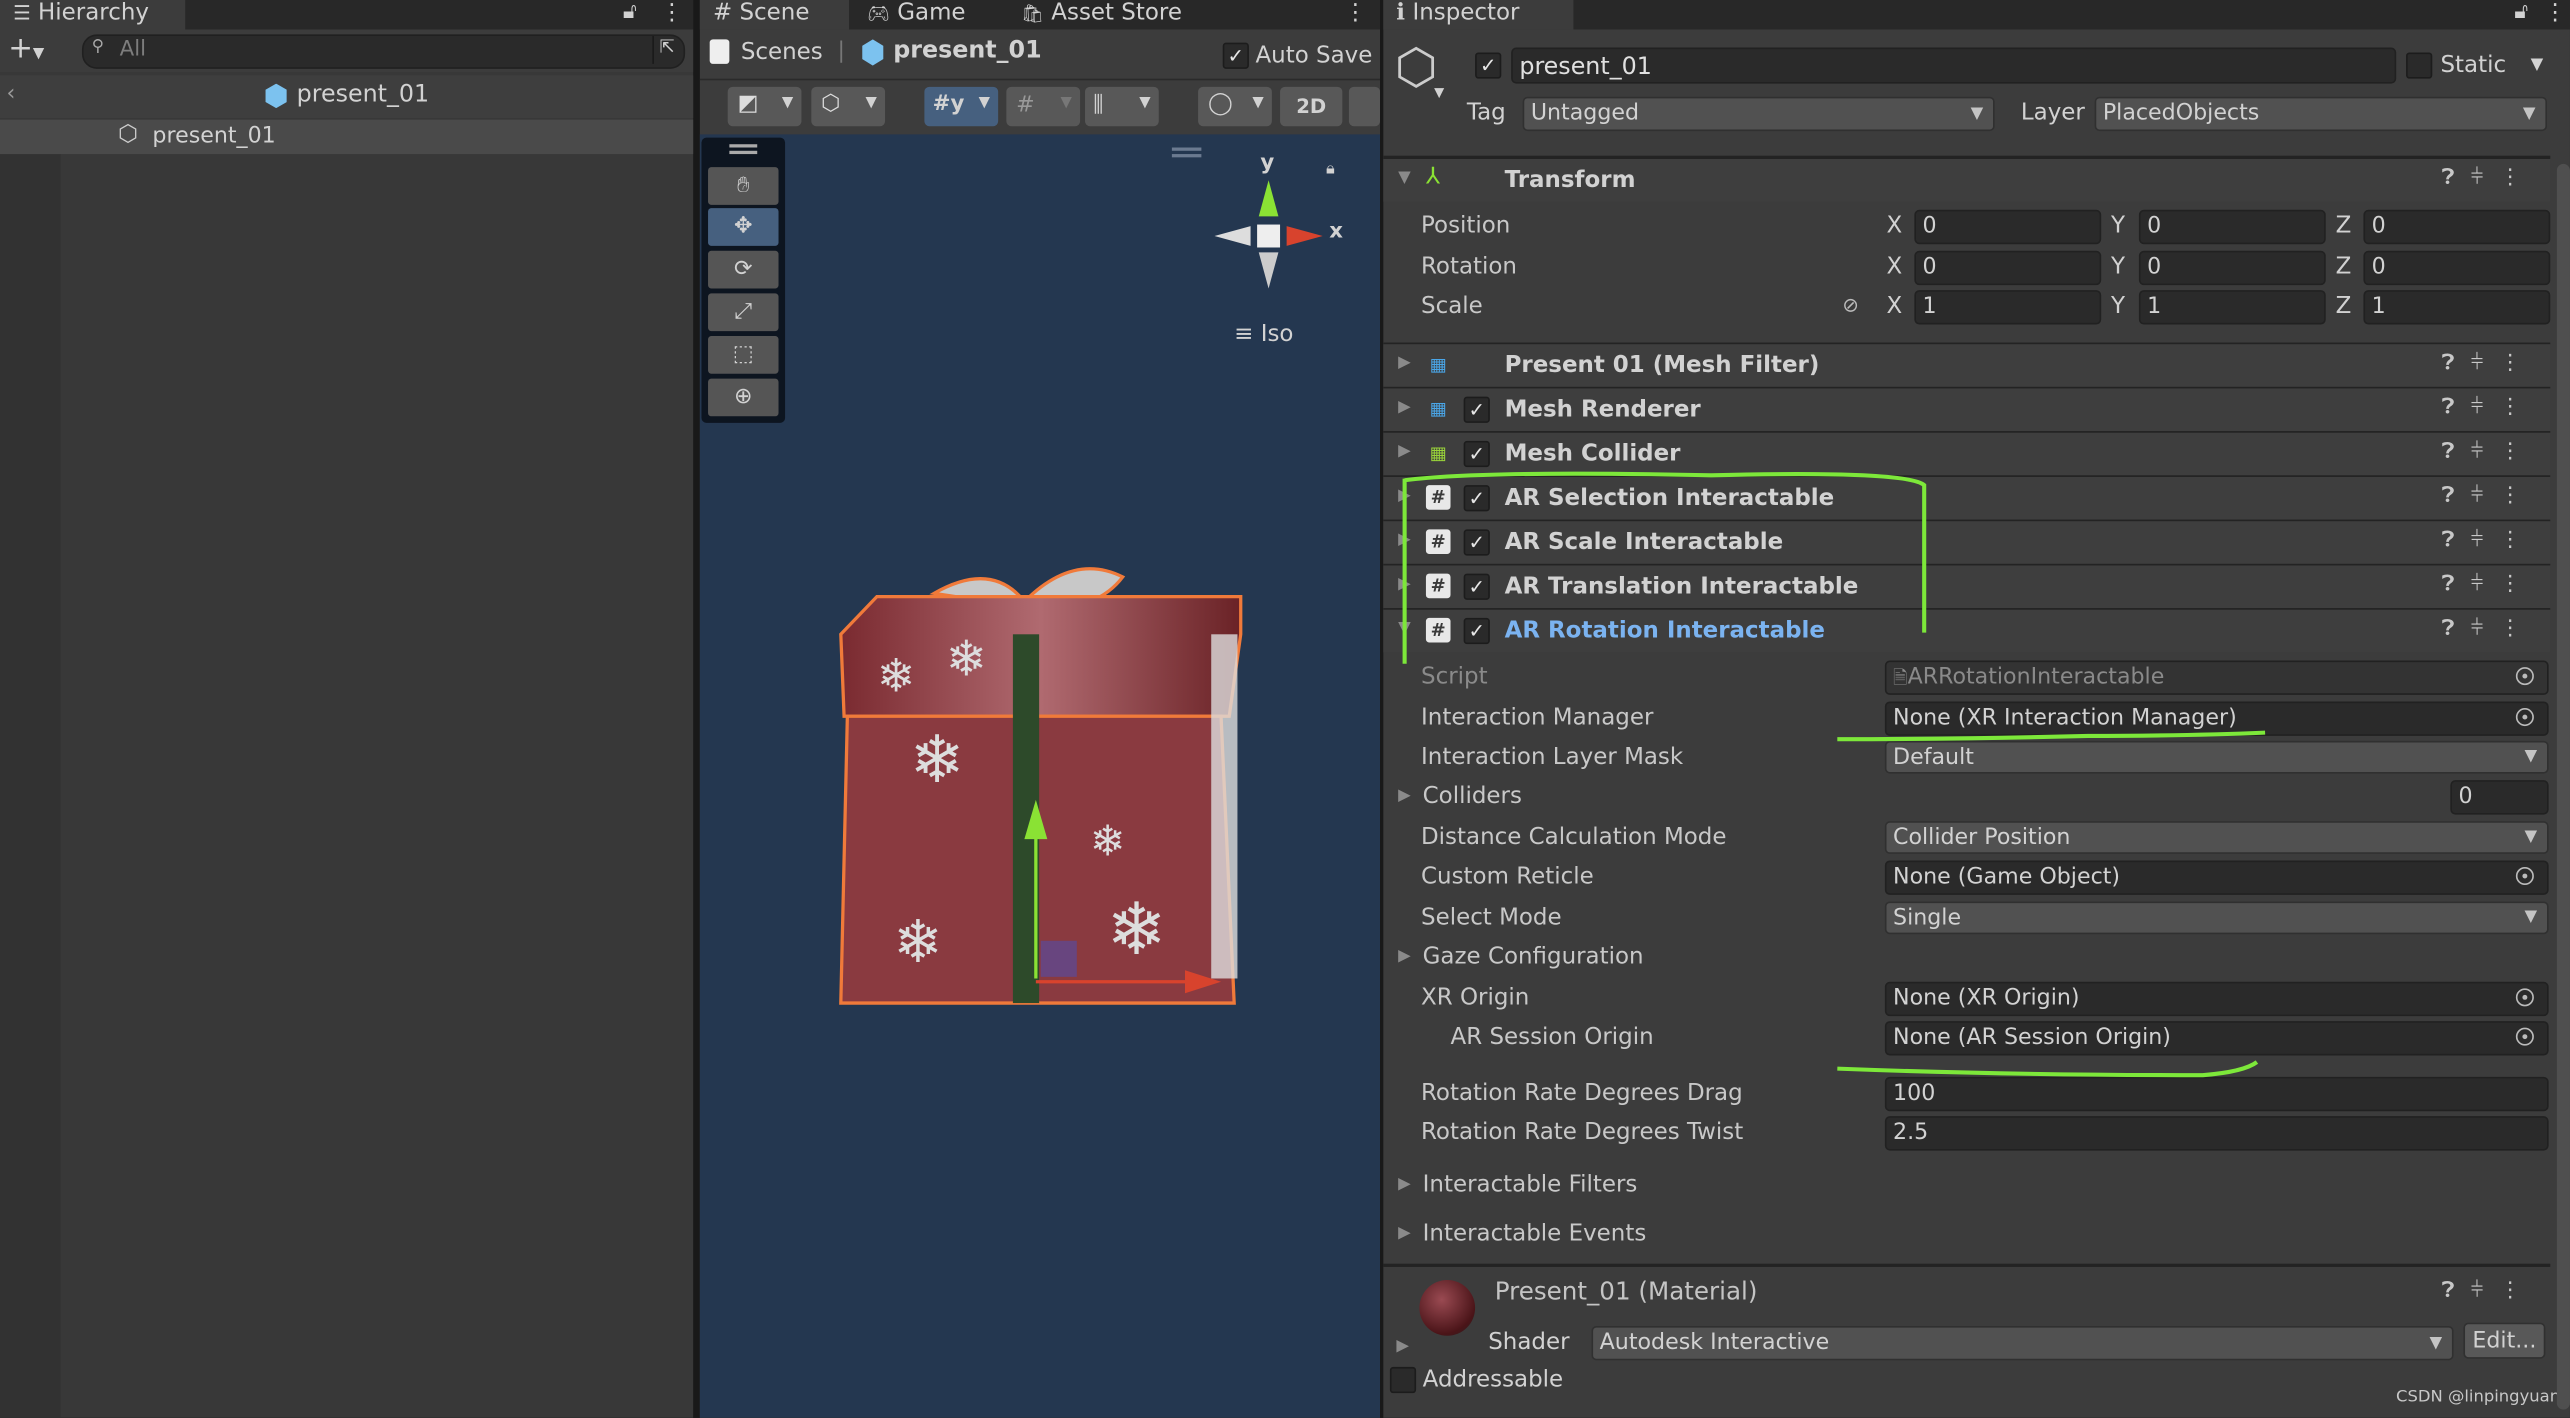  Describe the element at coordinates (961, 106) in the screenshot. I see `grid-toggle-button: #y ▼` at that location.